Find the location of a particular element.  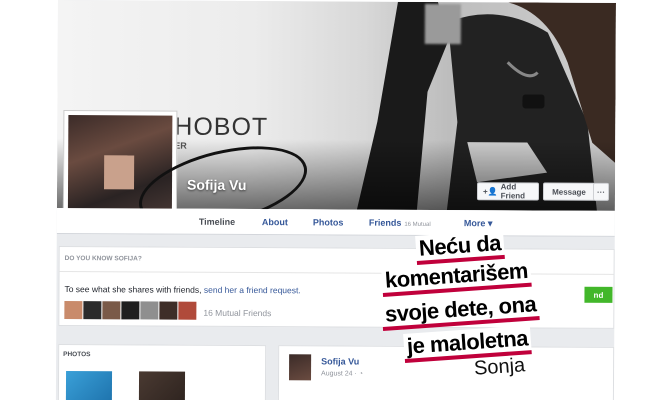

quote-line: je maloletna is located at coordinates (467, 344).